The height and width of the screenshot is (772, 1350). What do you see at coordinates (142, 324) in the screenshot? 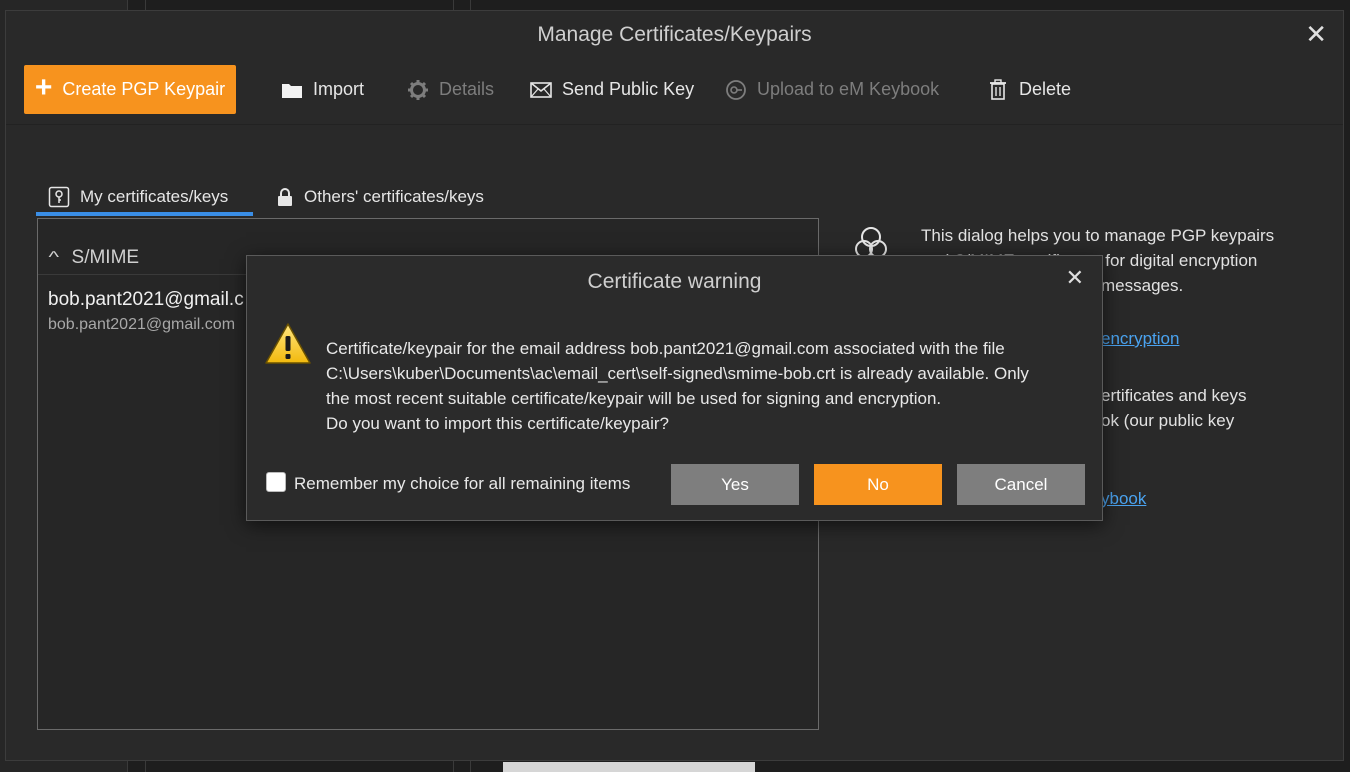
I see `list-item-email: bob.pant2021@gmail.com` at bounding box center [142, 324].